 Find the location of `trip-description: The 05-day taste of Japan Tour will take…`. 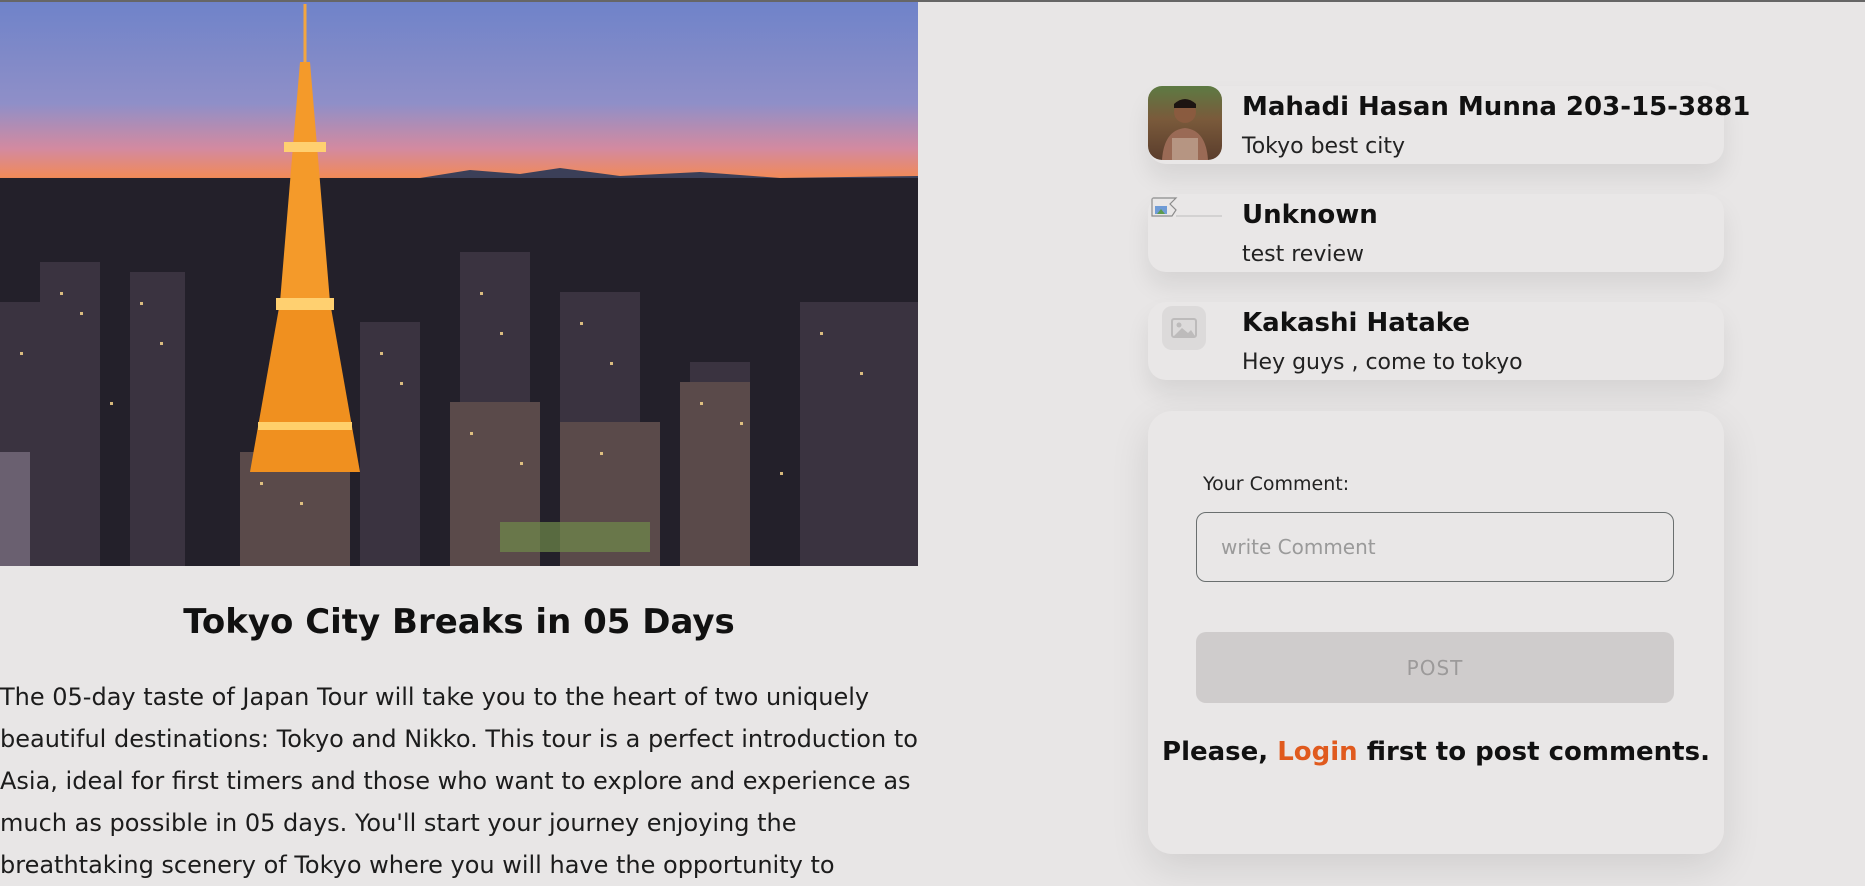

trip-description: The 05-day taste of Japan Tour will take… is located at coordinates (459, 781).